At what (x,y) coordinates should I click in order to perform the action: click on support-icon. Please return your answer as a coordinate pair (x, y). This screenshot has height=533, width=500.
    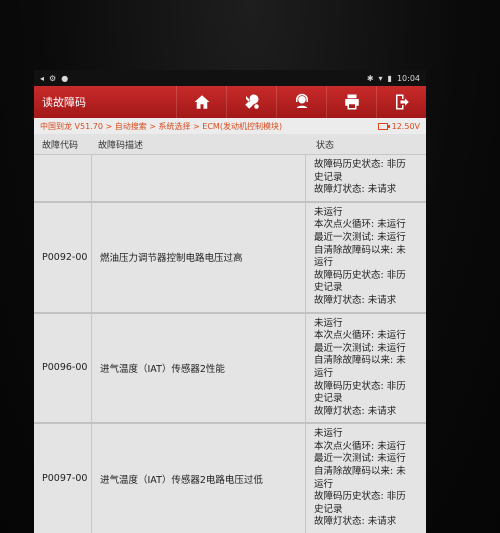
    Looking at the image, I should click on (301, 100).